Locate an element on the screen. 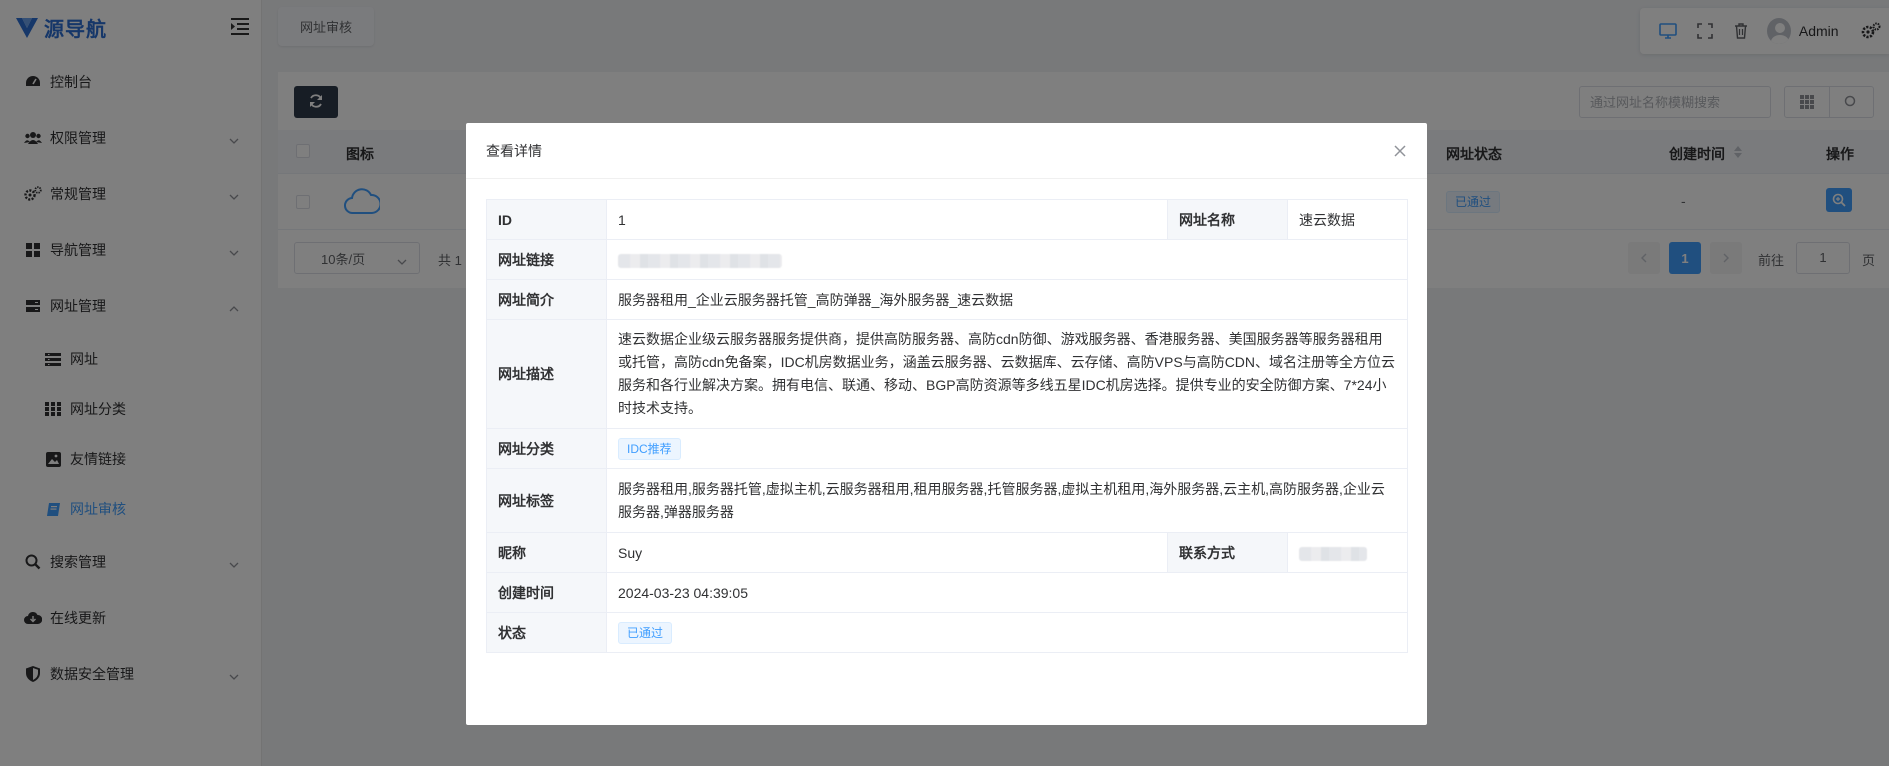  nickname-label: 昵称 is located at coordinates (546, 552).